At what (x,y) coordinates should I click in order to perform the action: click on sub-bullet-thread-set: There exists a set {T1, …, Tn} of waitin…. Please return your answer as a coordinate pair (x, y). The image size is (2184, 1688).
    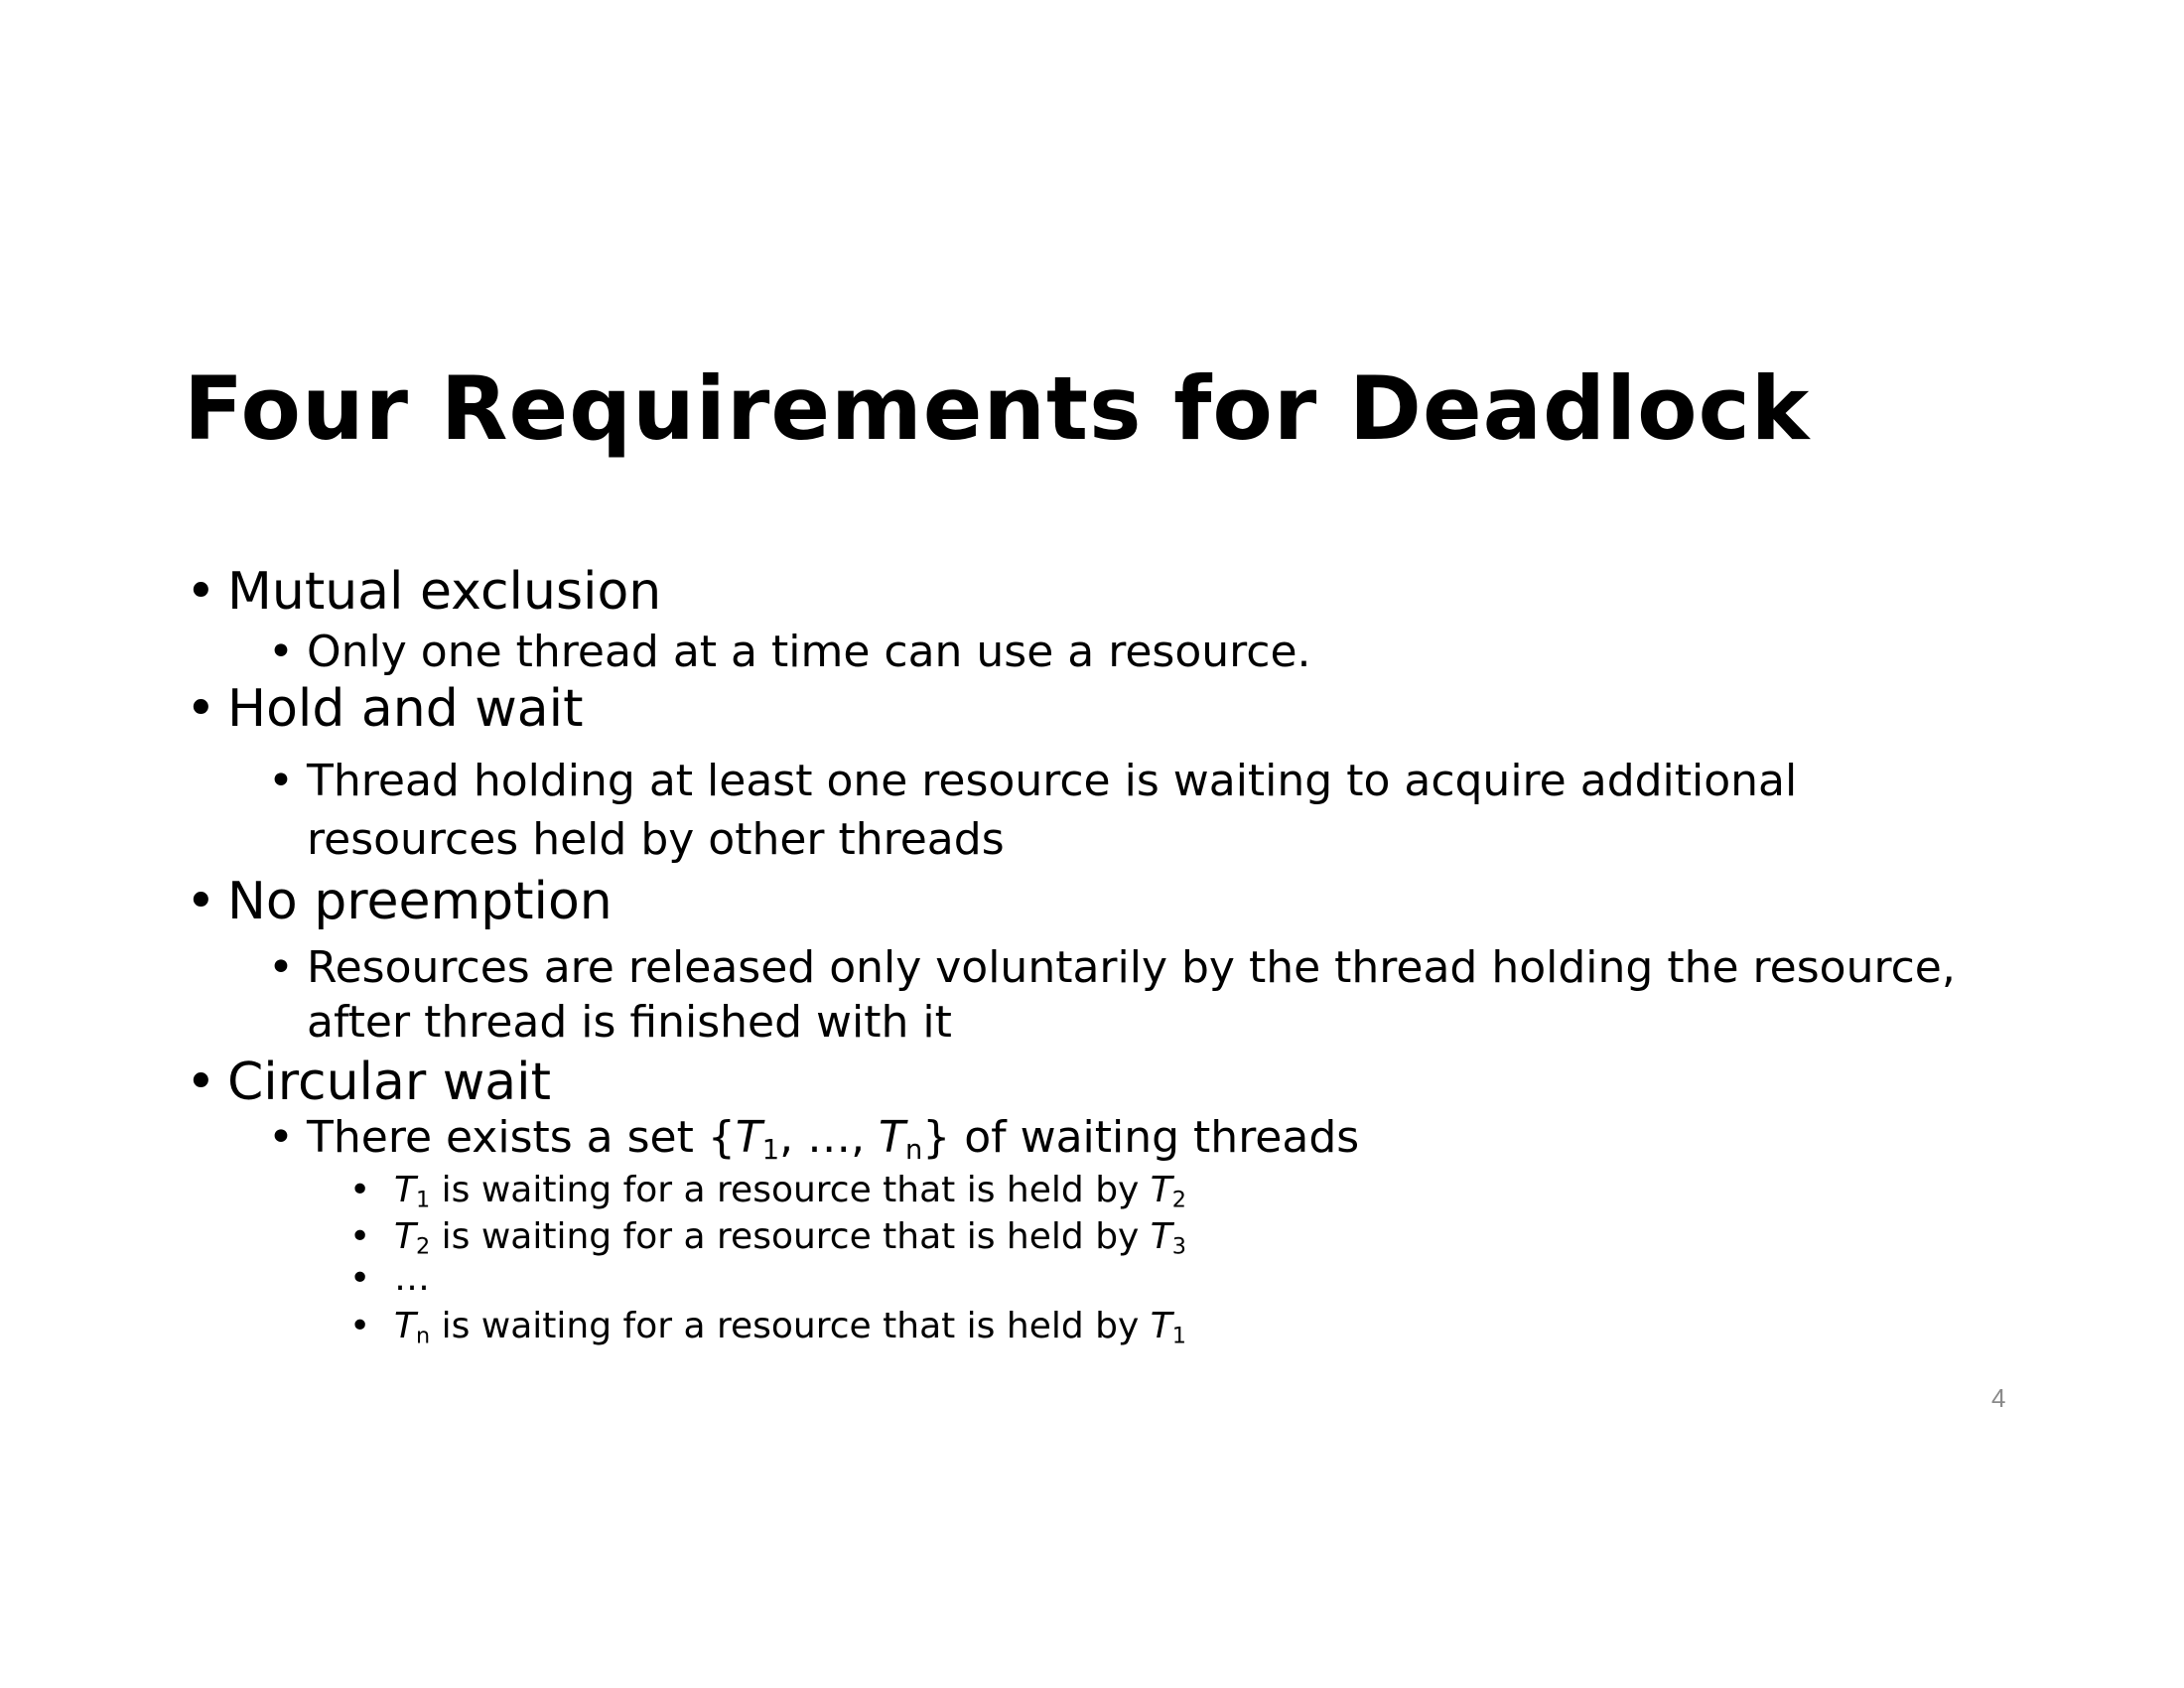
    Looking at the image, I should click on (833, 1140).